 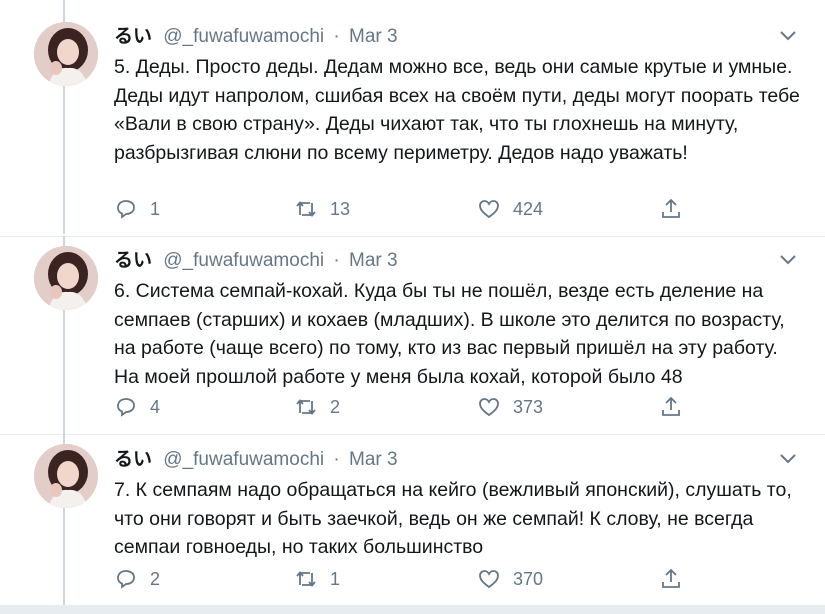 What do you see at coordinates (322, 209) in the screenshot?
I see `retweet-button: 13` at bounding box center [322, 209].